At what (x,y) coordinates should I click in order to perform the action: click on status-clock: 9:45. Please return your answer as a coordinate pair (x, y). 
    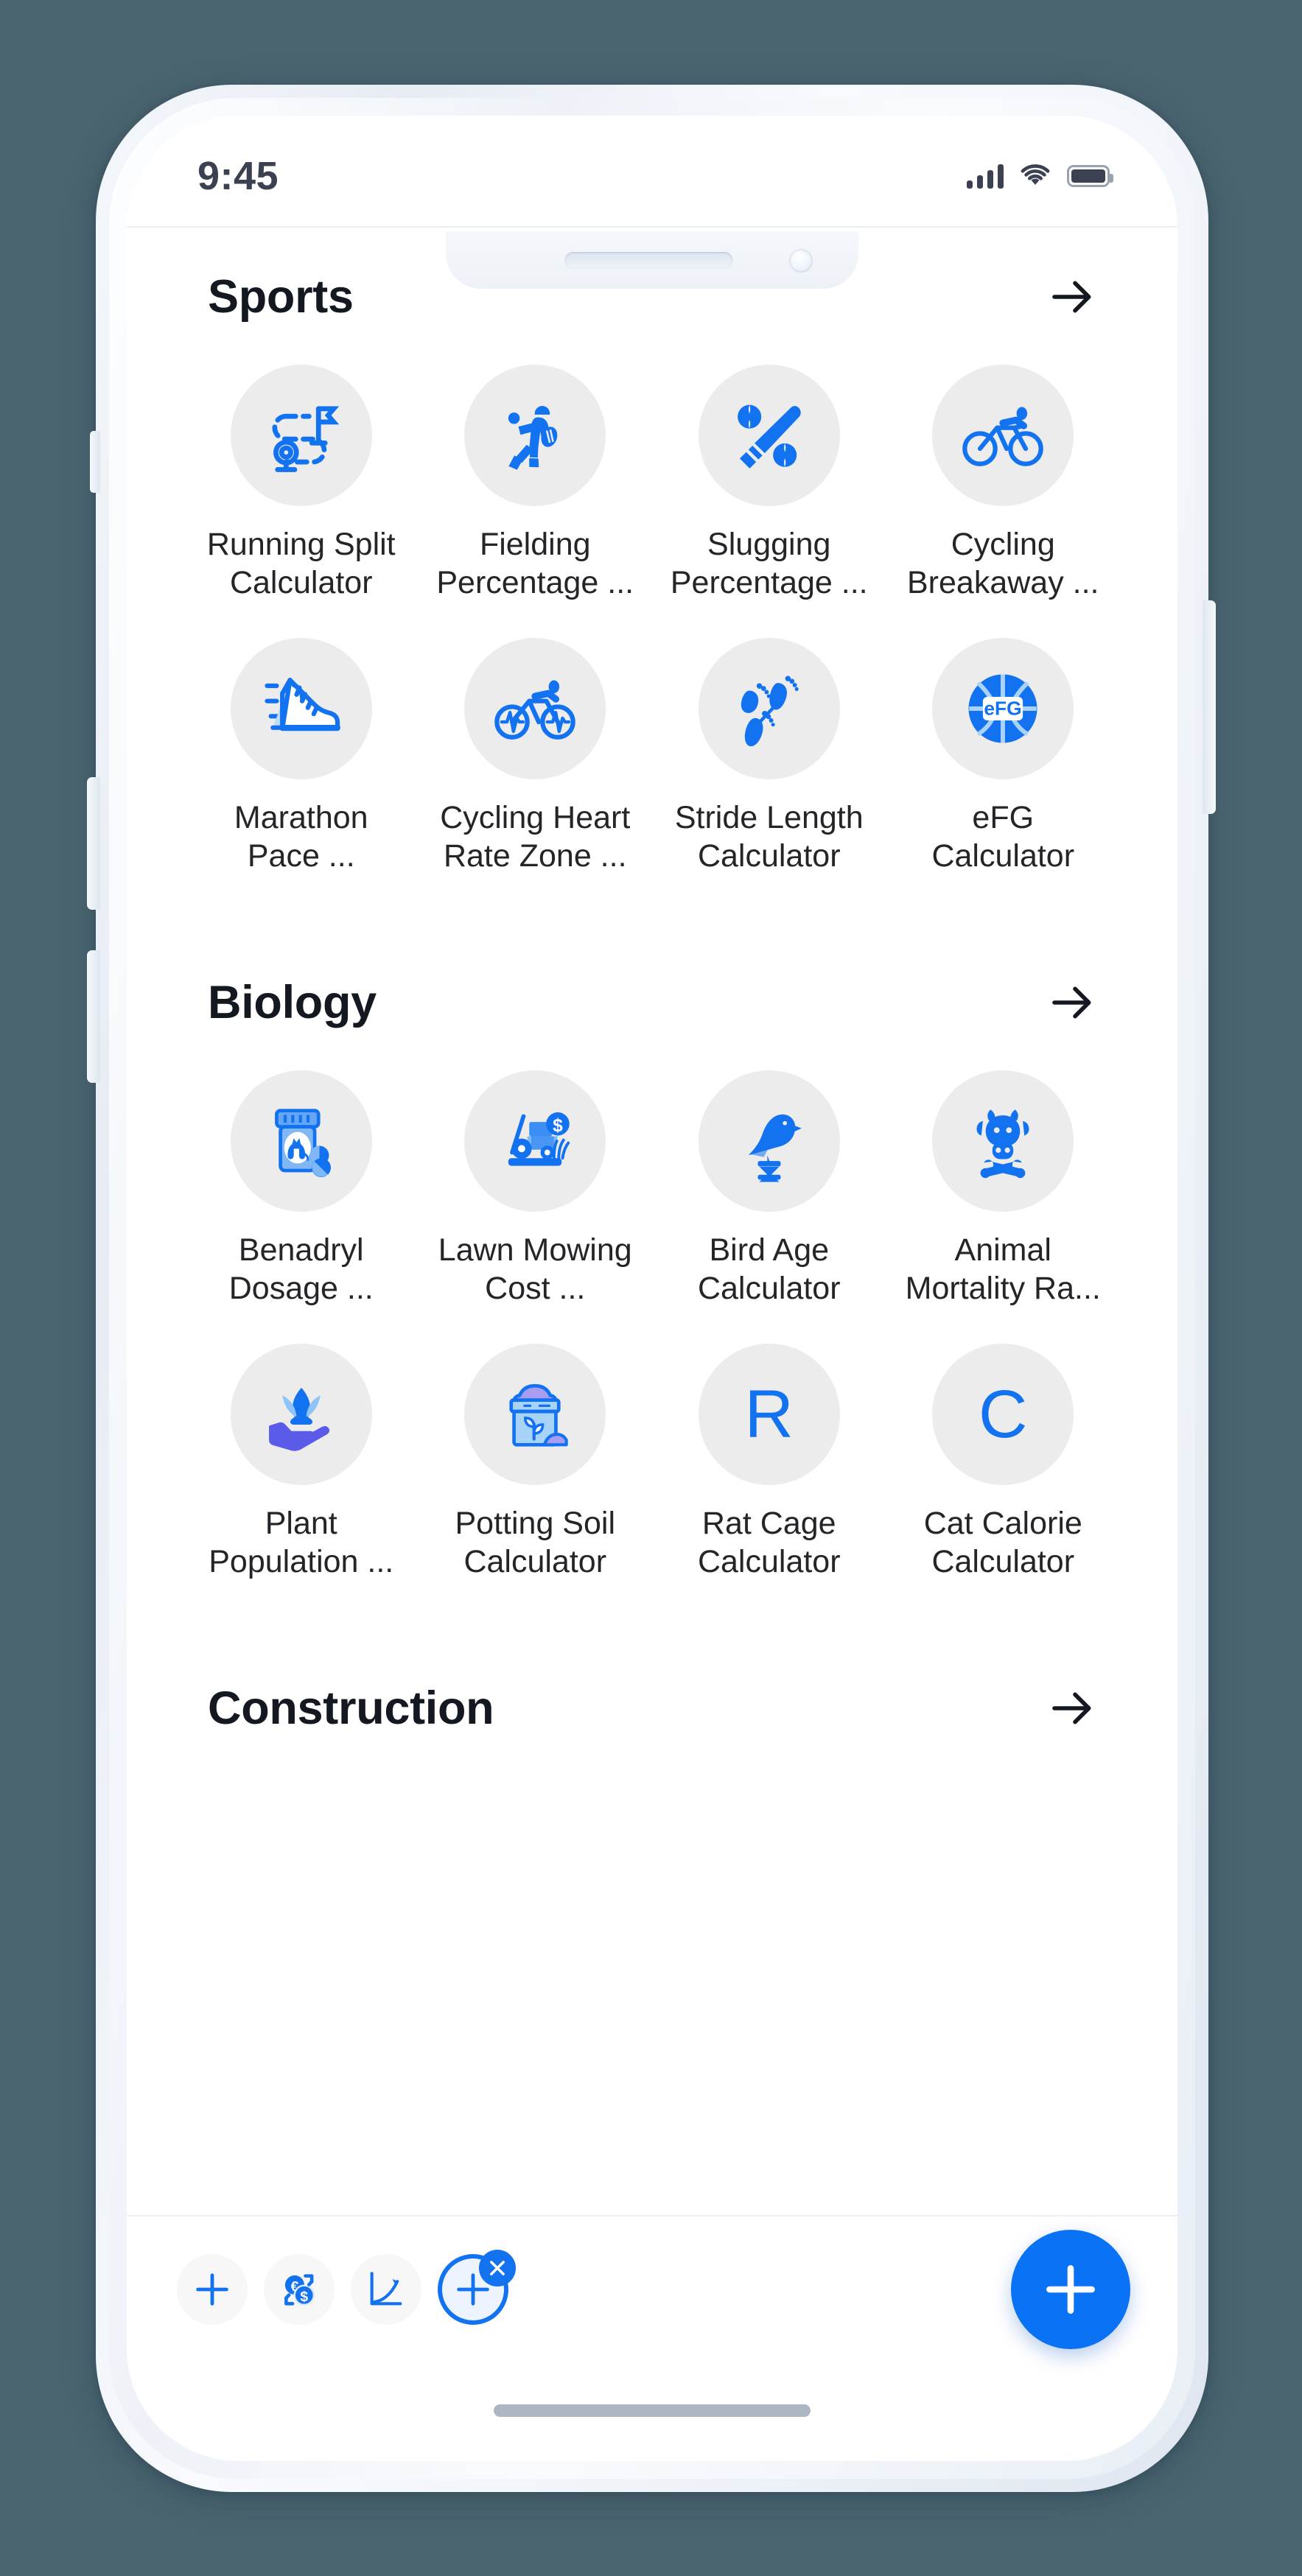
    Looking at the image, I should click on (238, 176).